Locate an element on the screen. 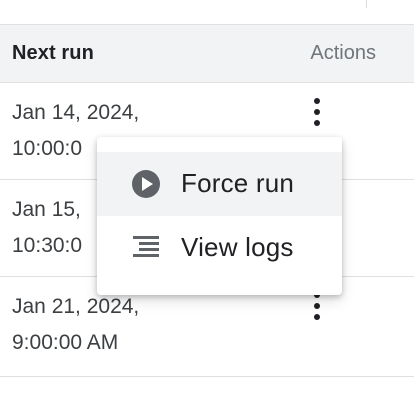 The image size is (414, 408). list-lines-icon is located at coordinates (146, 246).